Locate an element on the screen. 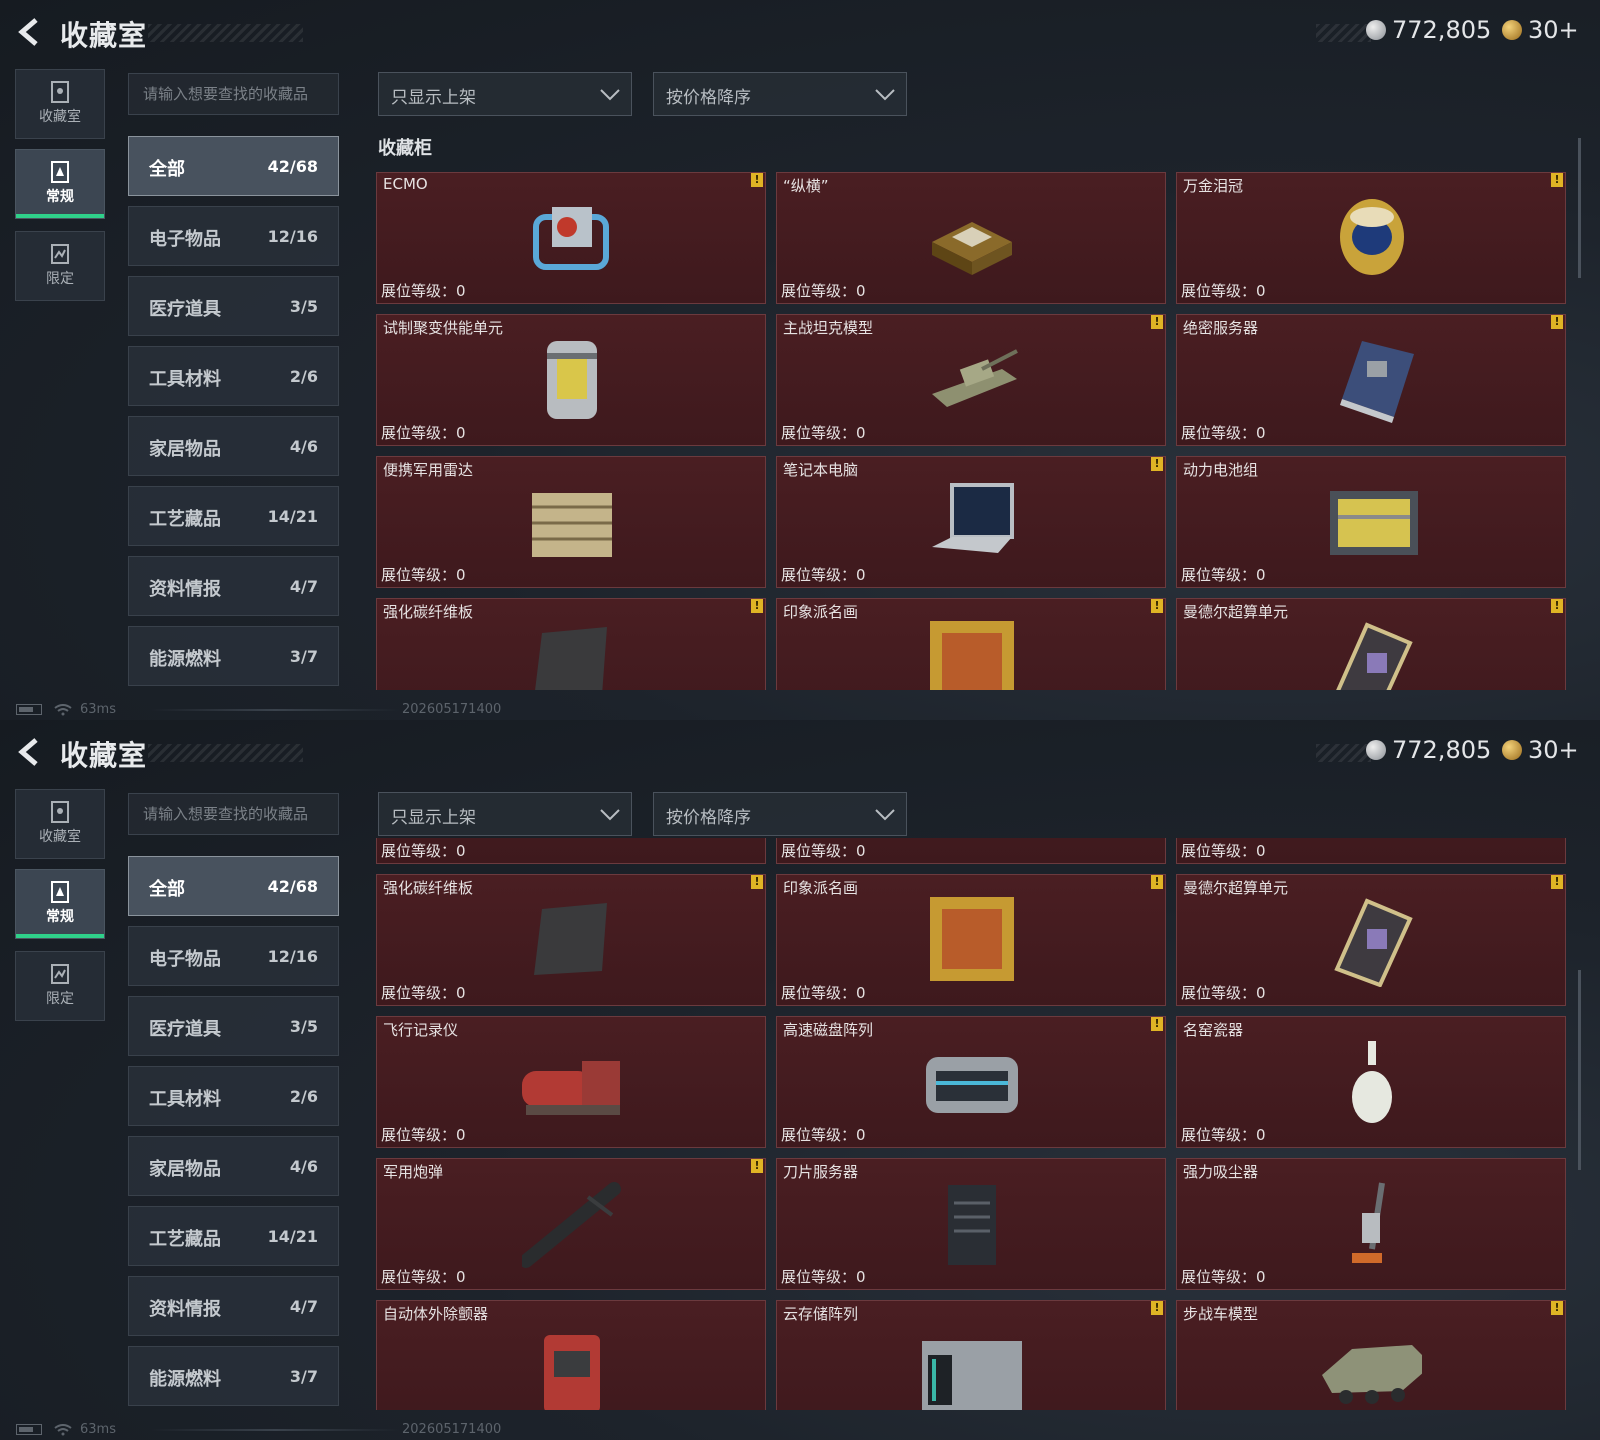  collection-card: 飞行记录仪 展位等级：0 is located at coordinates (571, 1082).